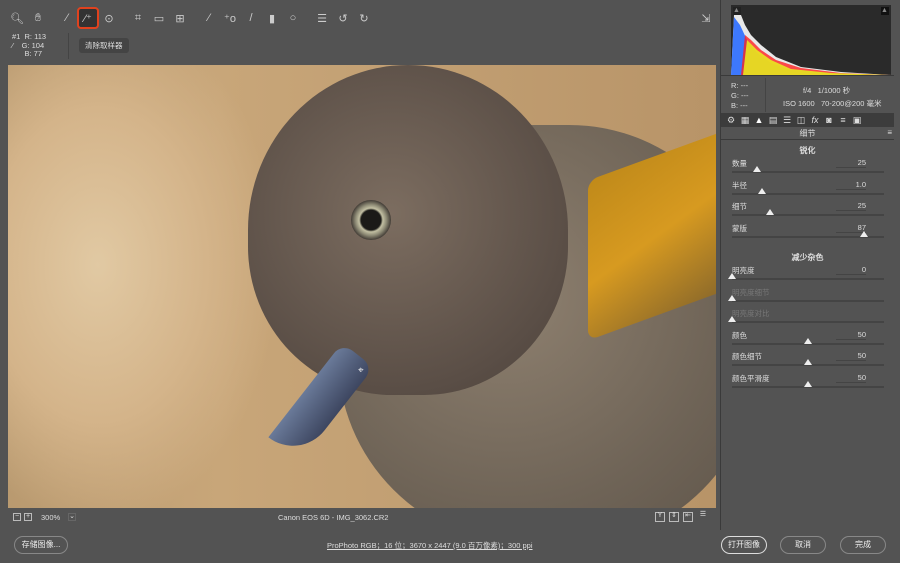  What do you see at coordinates (739, 185) in the screenshot?
I see `slider-label: 半径` at bounding box center [739, 185].